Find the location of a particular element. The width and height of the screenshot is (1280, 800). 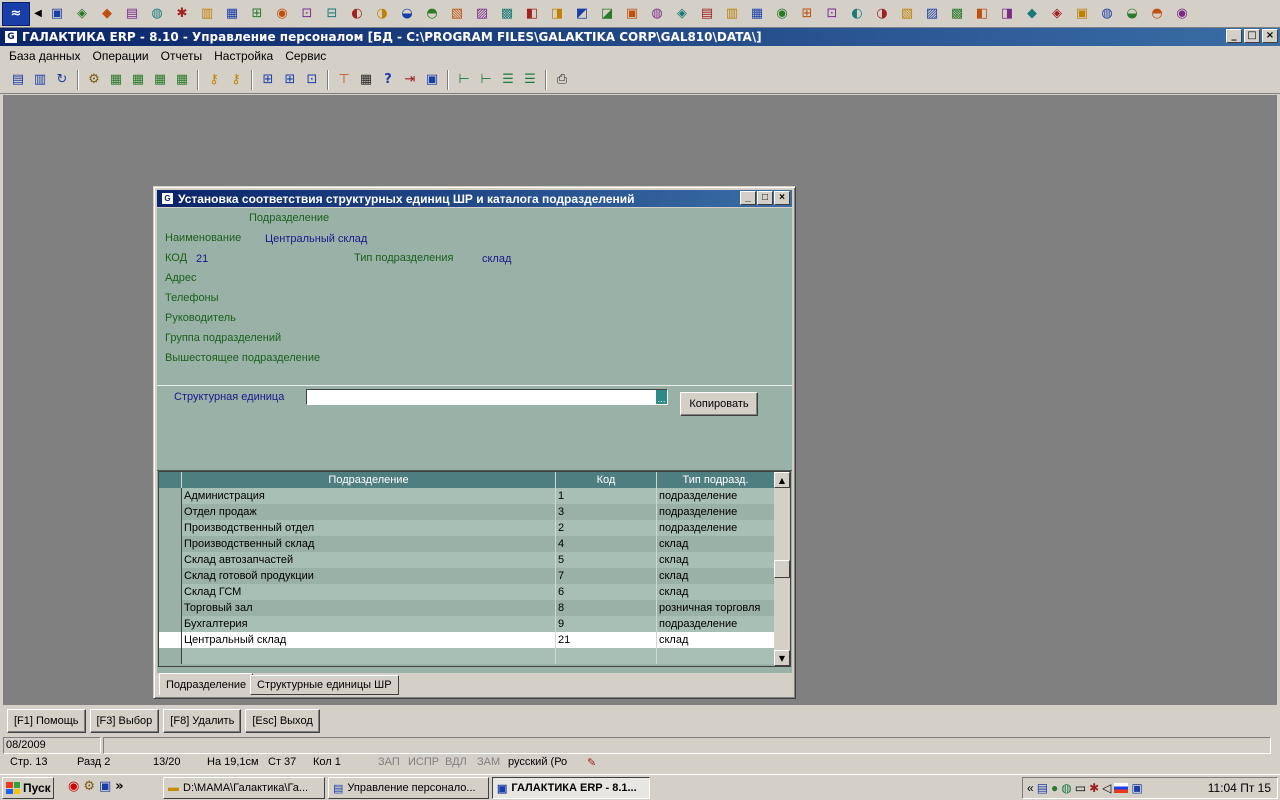

ql-icon-12: ⊟ is located at coordinates (332, 14).